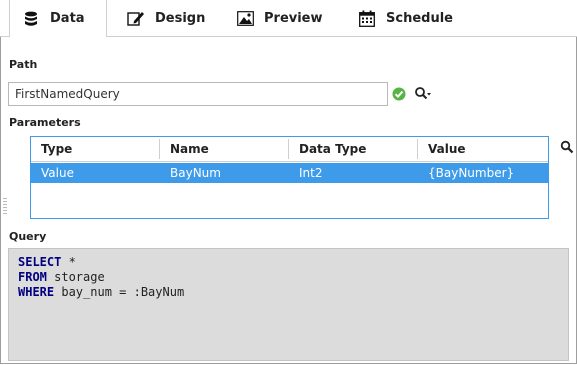 Image resolution: width=577 pixels, height=365 pixels. I want to click on column-header-data-type: Data Type, so click(353, 149).